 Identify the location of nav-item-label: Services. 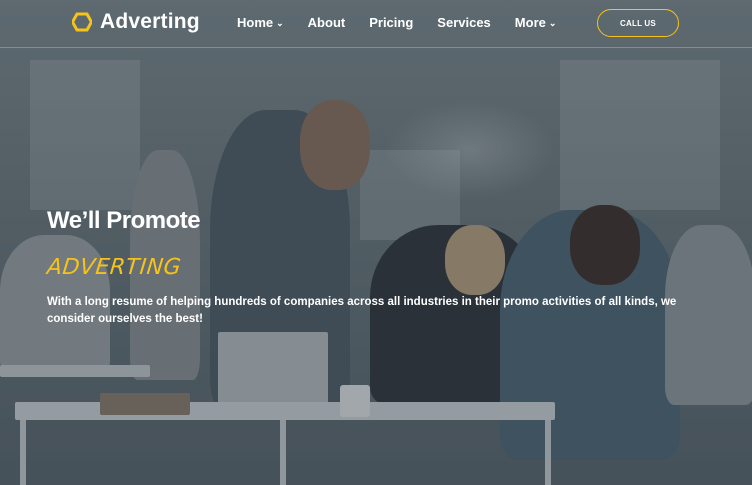
(464, 22).